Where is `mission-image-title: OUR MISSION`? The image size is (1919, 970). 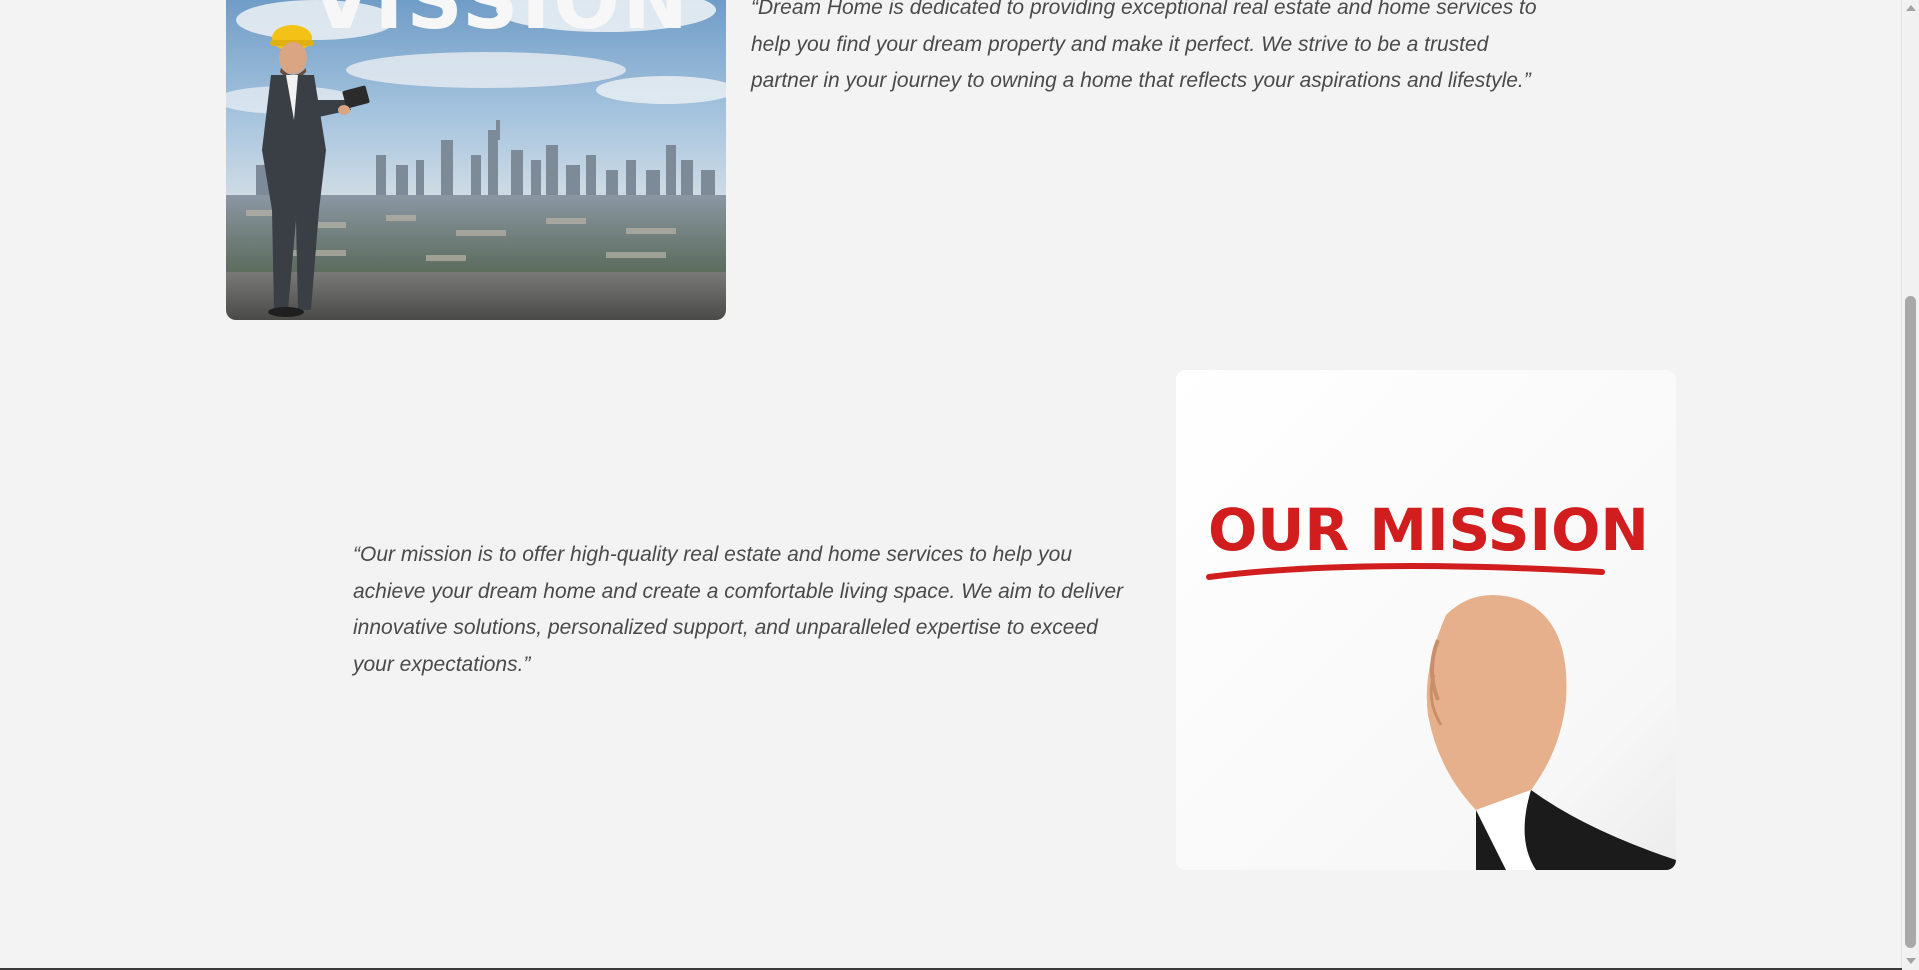
mission-image-title: OUR MISSION is located at coordinates (1428, 530).